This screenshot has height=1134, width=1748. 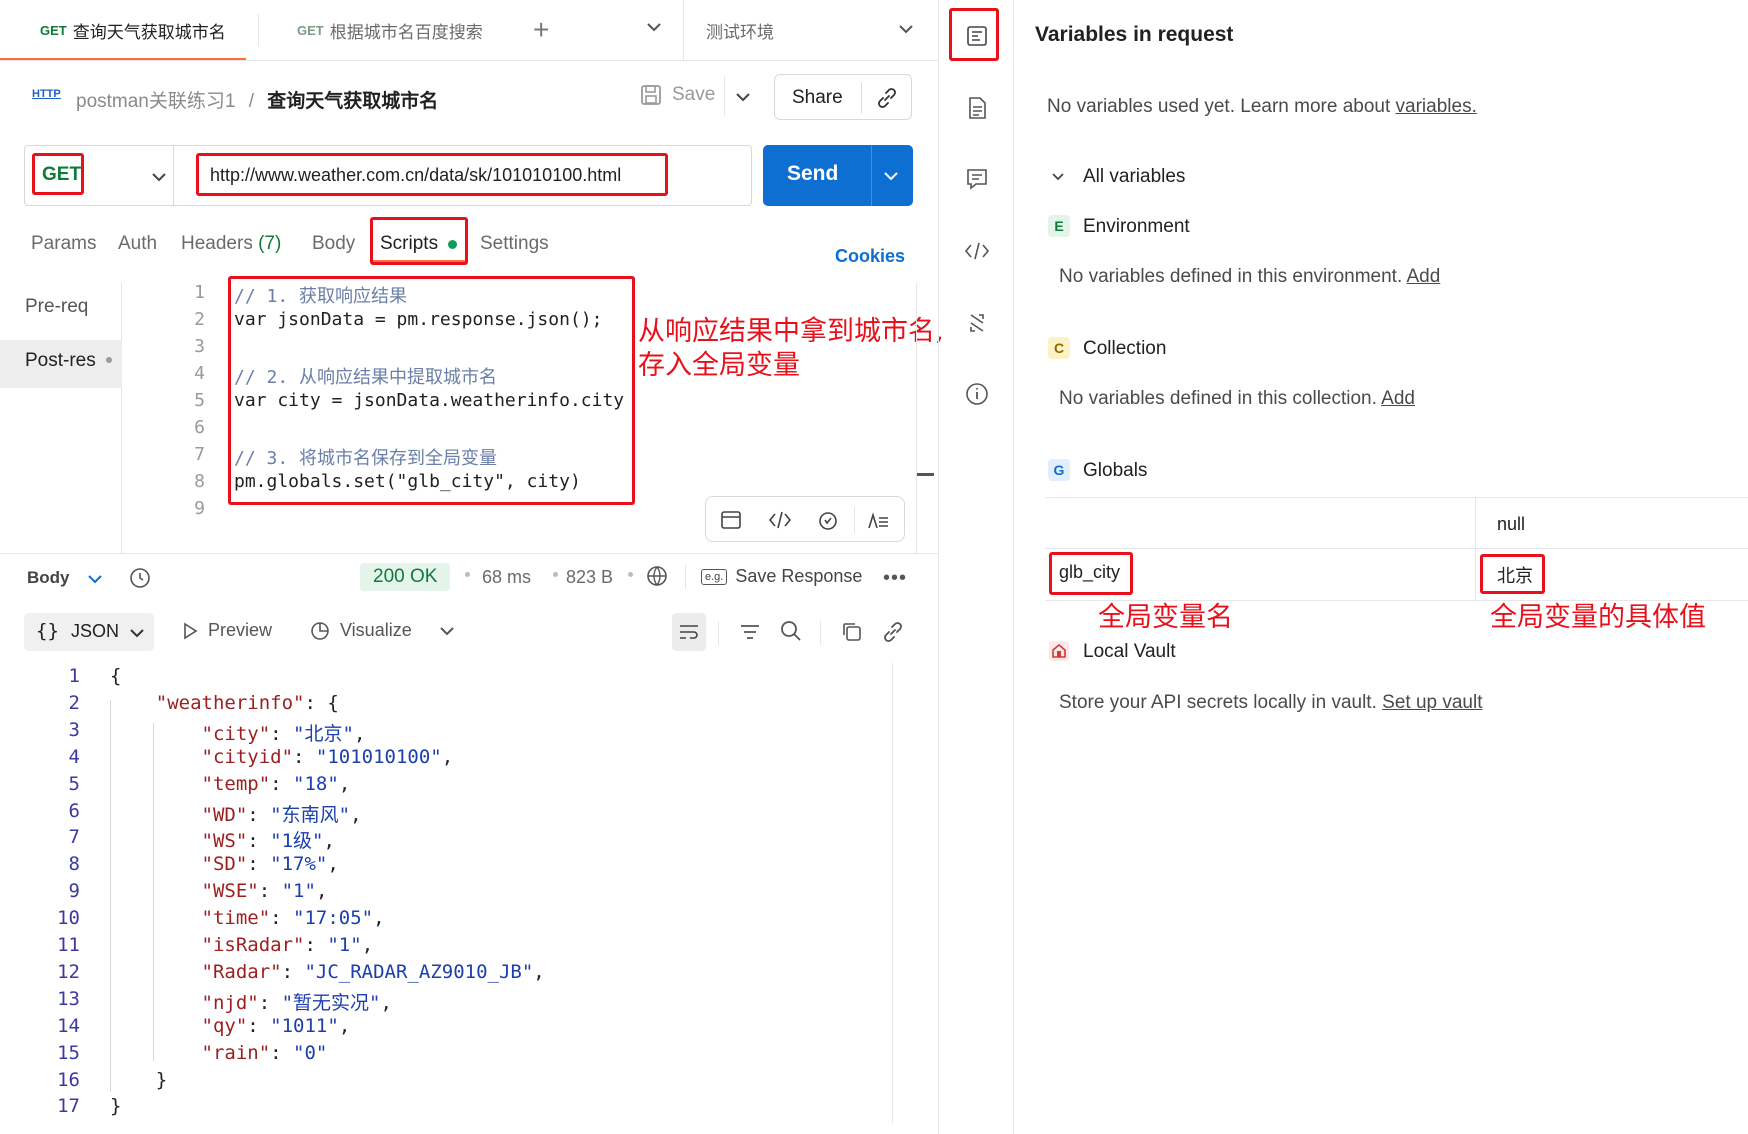 I want to click on environment-heading: Environment, so click(x=1136, y=226).